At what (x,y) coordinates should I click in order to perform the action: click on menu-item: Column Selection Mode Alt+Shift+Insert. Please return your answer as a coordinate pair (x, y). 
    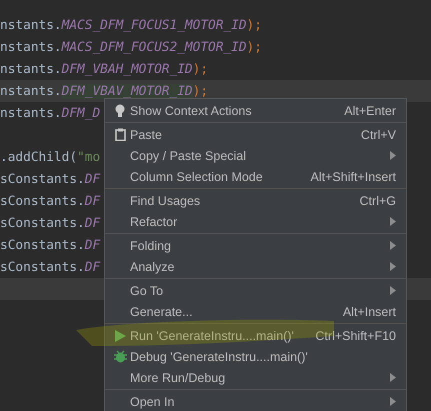
    Looking at the image, I should click on (255, 176).